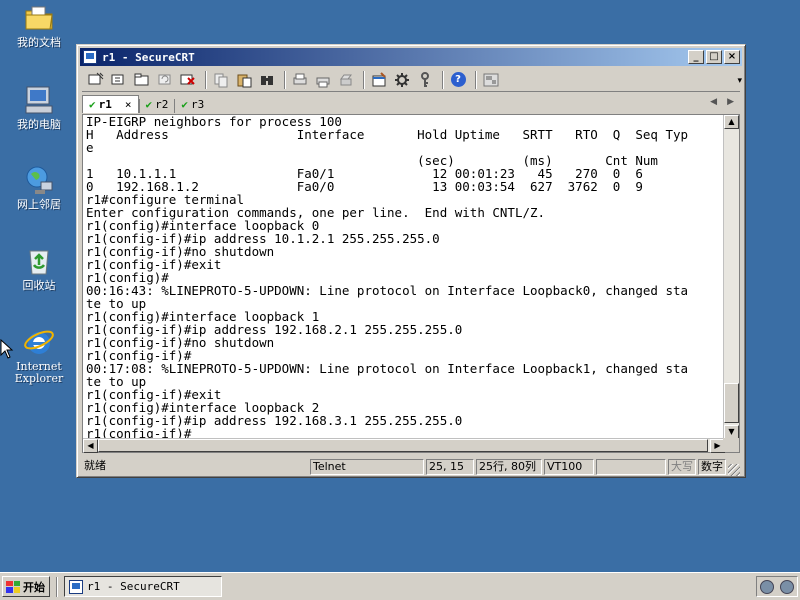 This screenshot has height=600, width=800. Describe the element at coordinates (323, 80) in the screenshot. I see `print-setup-icon` at that location.